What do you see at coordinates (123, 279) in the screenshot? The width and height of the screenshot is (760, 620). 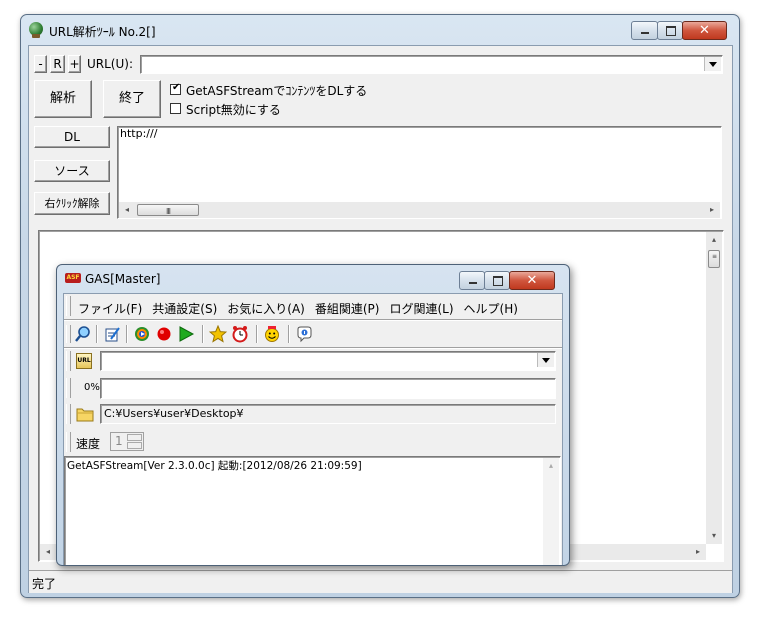 I see `gas-window-title: GAS[Master]` at bounding box center [123, 279].